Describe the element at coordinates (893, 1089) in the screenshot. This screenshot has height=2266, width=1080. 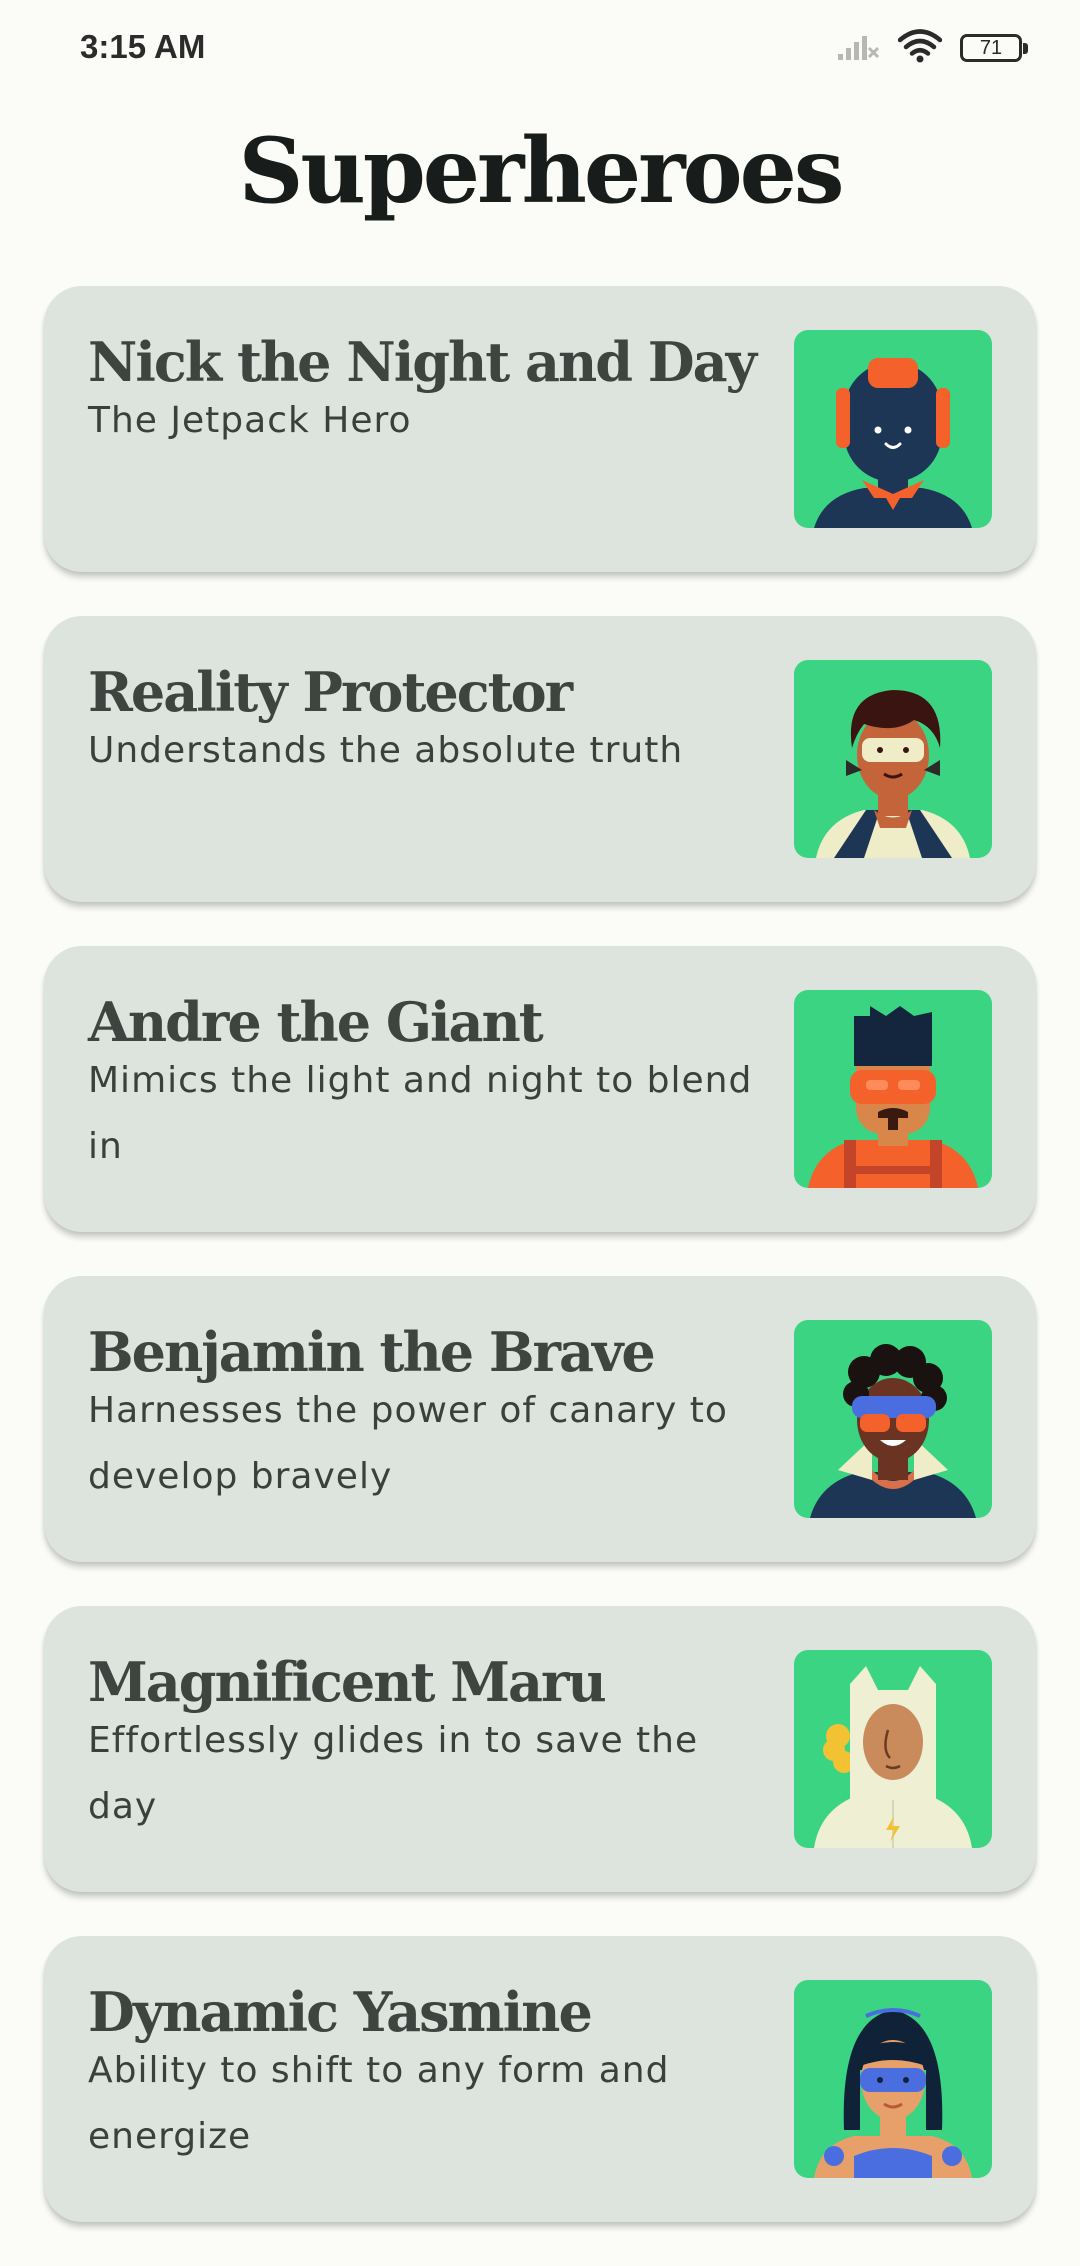
I see `giant-hero-avatar` at that location.